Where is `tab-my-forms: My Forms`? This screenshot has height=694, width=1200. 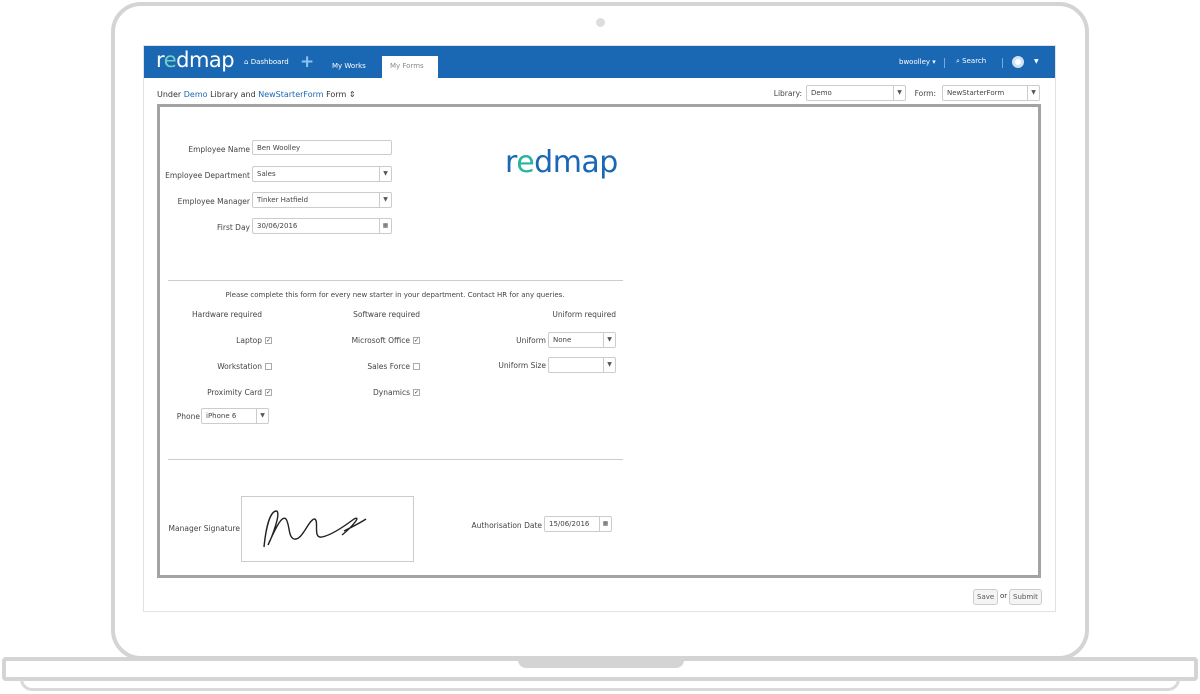
tab-my-forms: My Forms is located at coordinates (410, 67).